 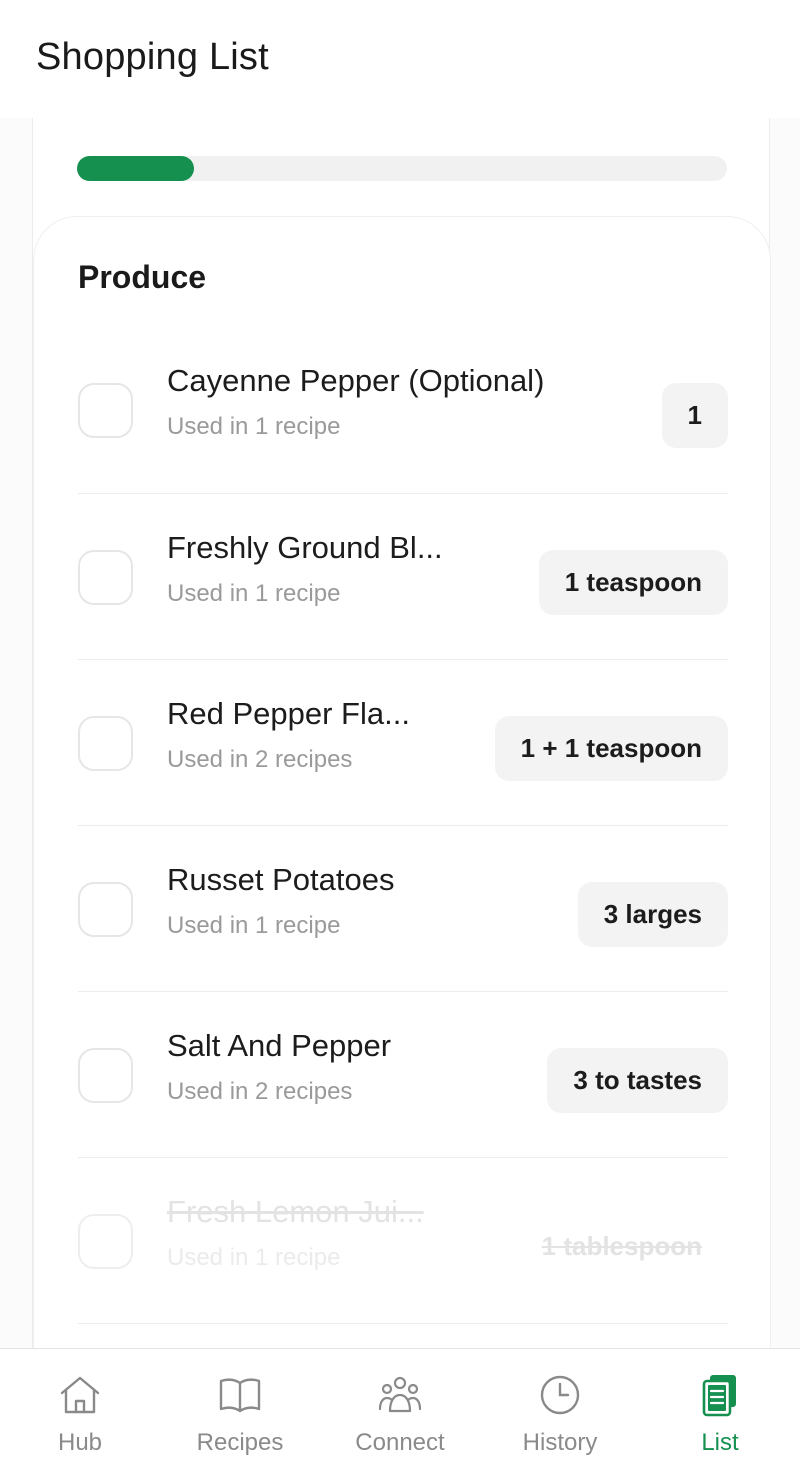 What do you see at coordinates (560, 1442) in the screenshot?
I see `nav-label: History` at bounding box center [560, 1442].